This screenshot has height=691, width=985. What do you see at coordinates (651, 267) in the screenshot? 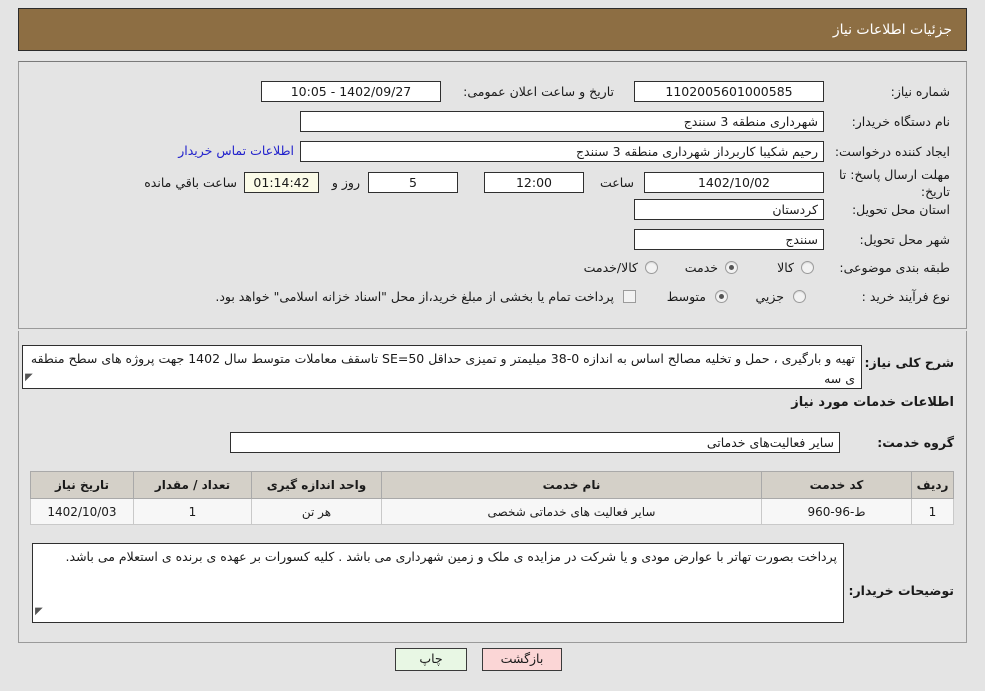
I see `category-radio-kala-khedmat` at bounding box center [651, 267].